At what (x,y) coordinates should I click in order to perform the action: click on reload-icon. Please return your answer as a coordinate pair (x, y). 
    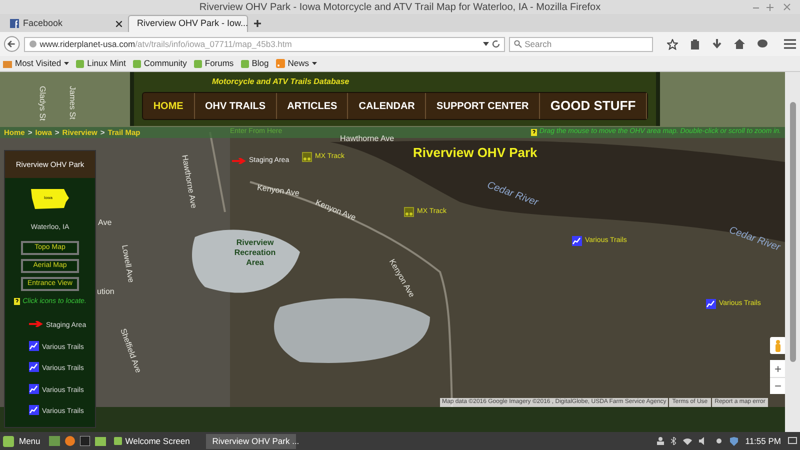
    Looking at the image, I should click on (496, 44).